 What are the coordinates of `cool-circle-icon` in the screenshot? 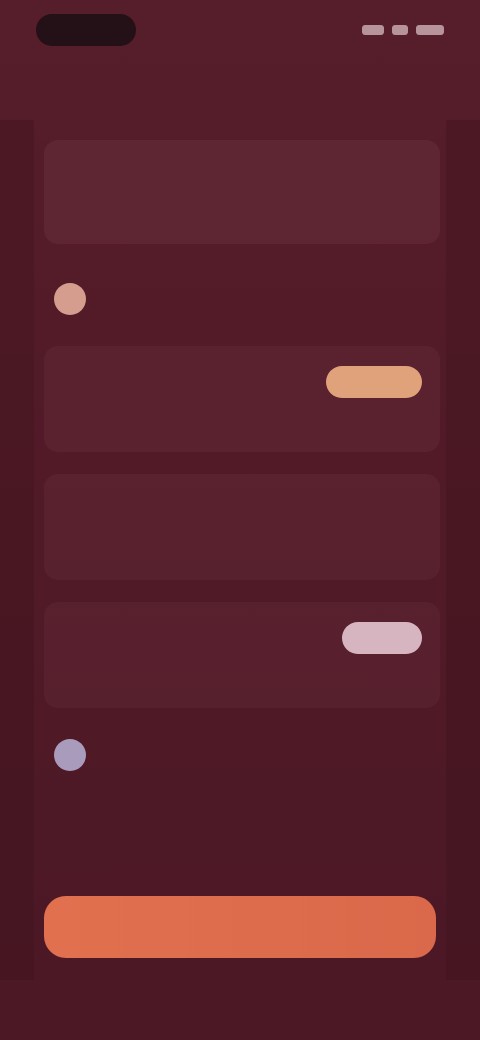 It's located at (70, 755).